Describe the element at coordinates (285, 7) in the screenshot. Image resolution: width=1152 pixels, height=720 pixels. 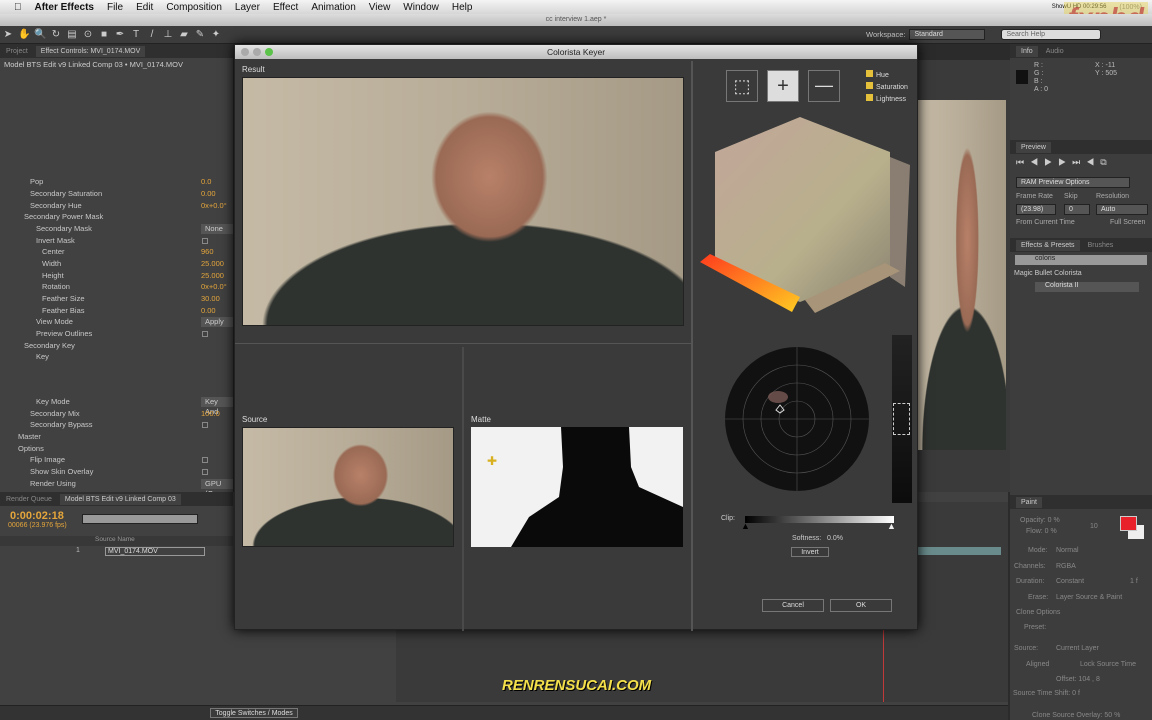
I see `menu-effect: Effect` at that location.